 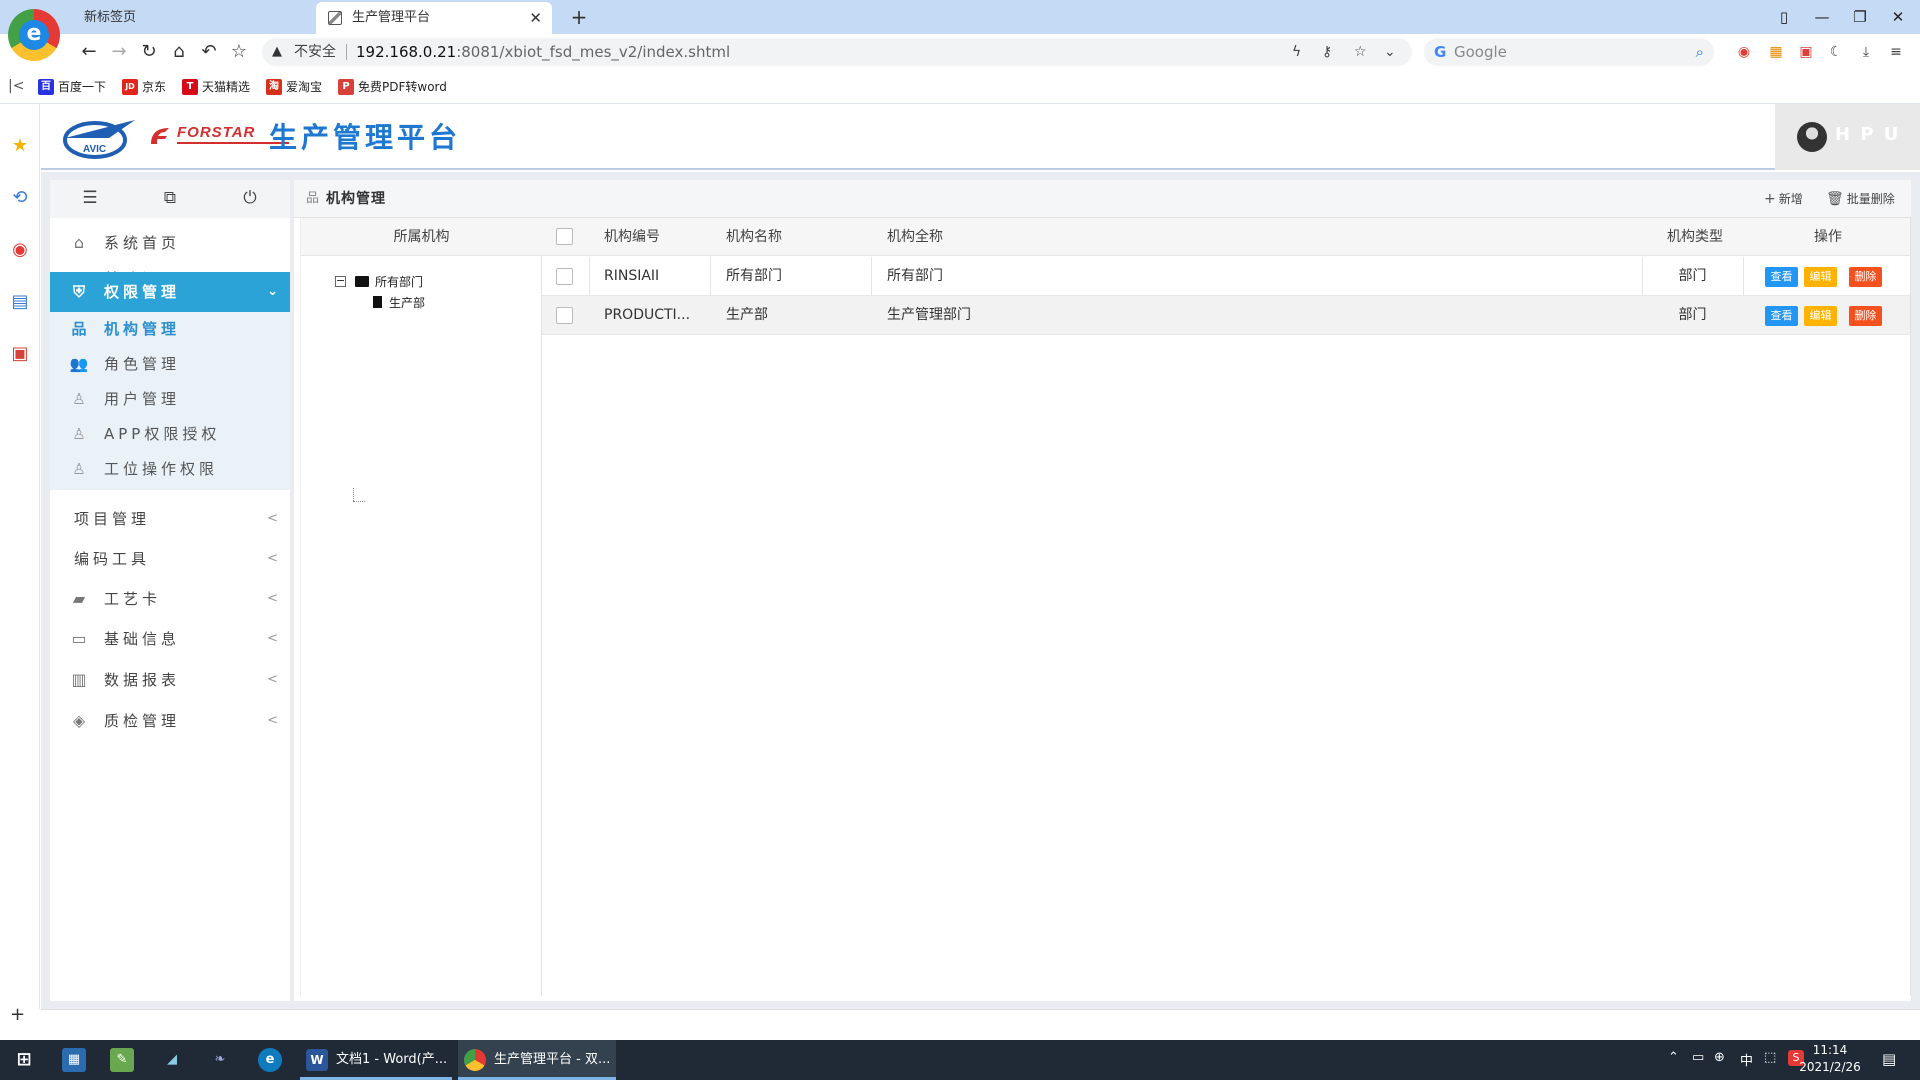 I want to click on battery-icon: ▭, so click(x=1698, y=1057).